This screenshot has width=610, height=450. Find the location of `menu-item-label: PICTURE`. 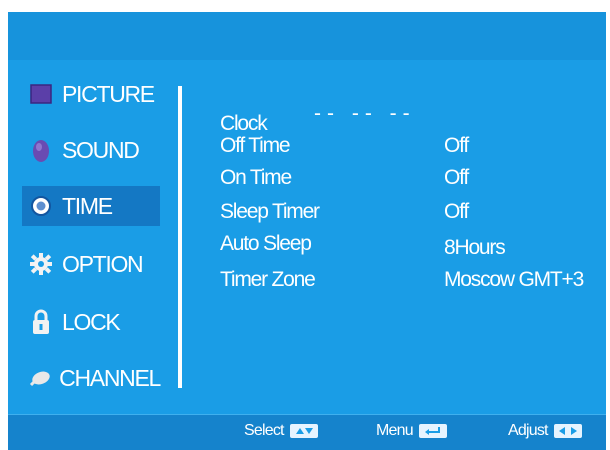

menu-item-label: PICTURE is located at coordinates (108, 93).